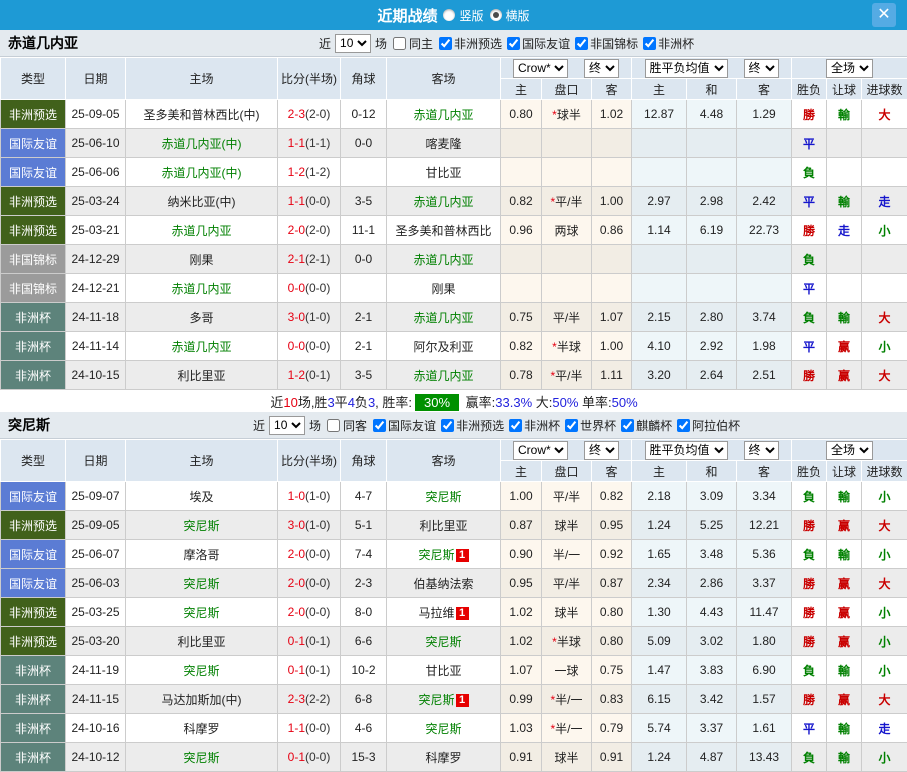 The width and height of the screenshot is (907, 772). Describe the element at coordinates (844, 525) in the screenshot. I see `handicap-result-cell: 赢` at that location.